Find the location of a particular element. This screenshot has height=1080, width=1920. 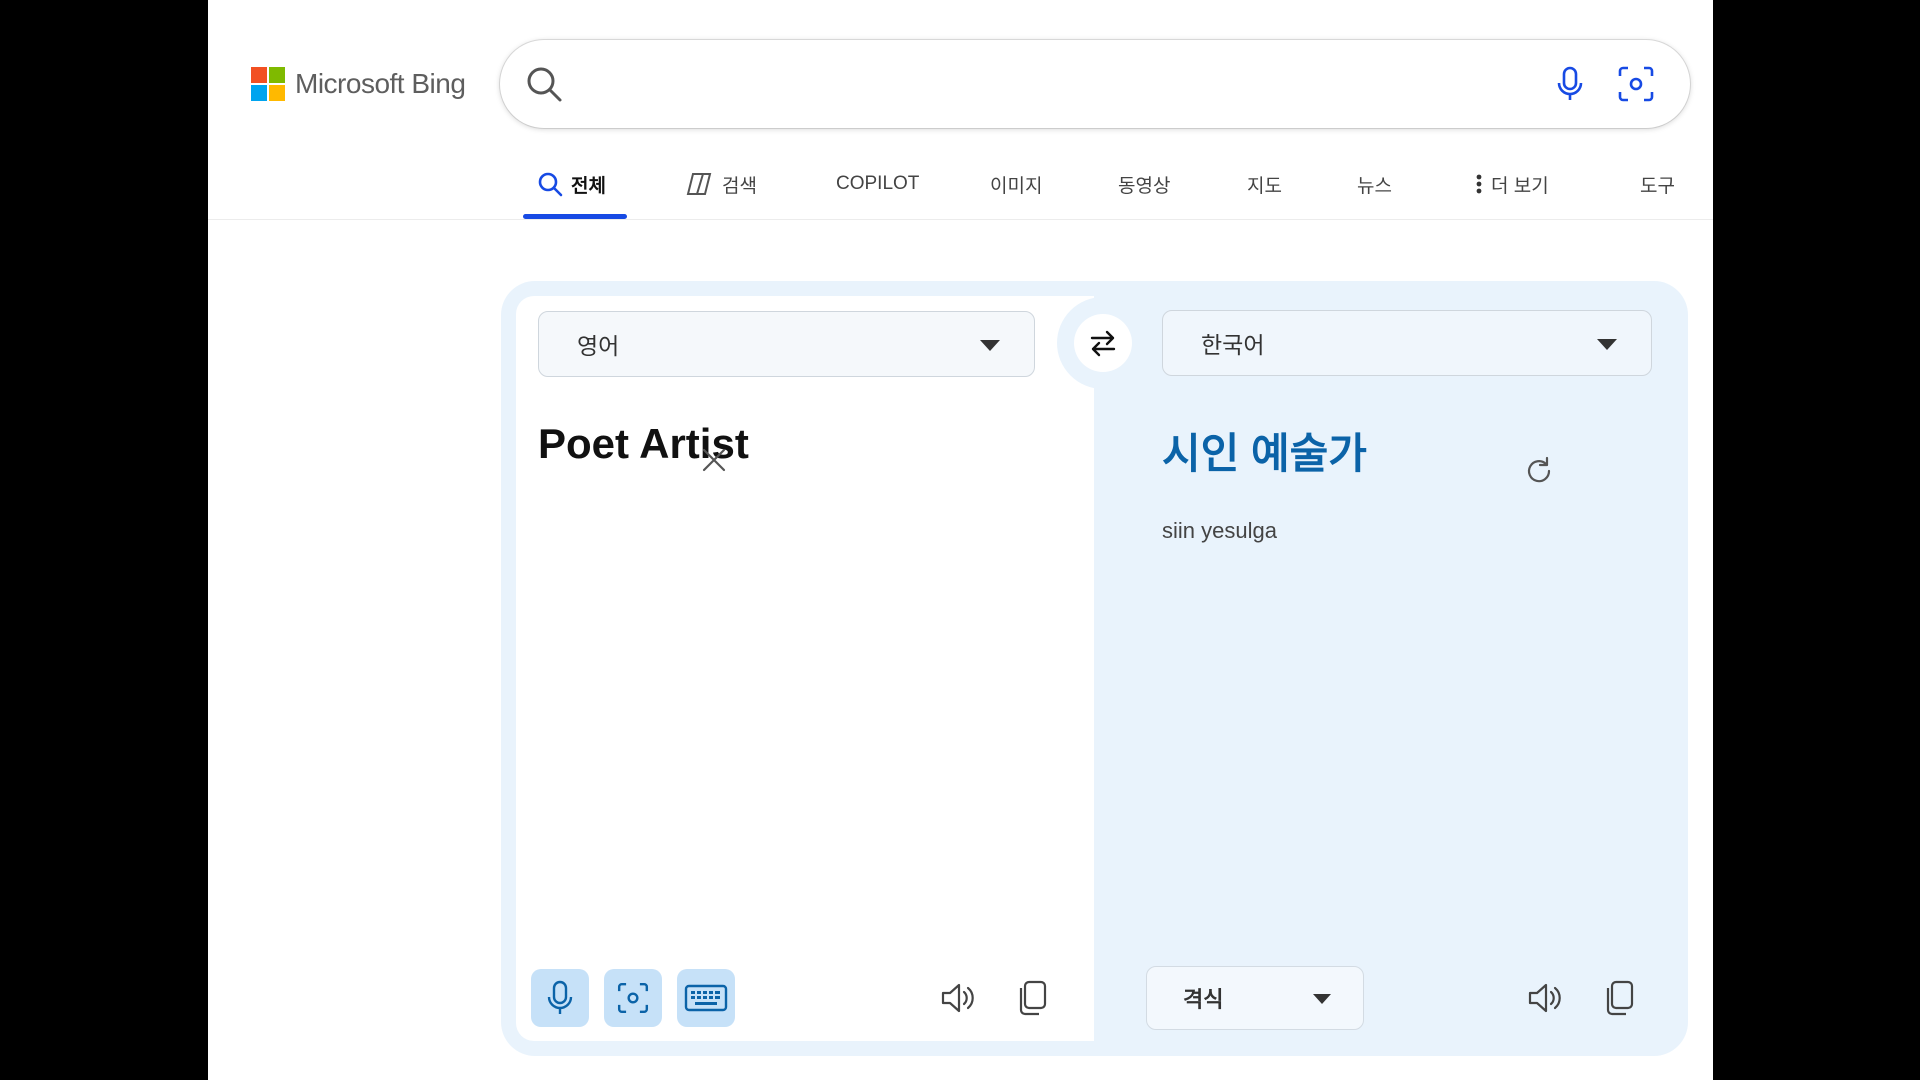

tab-videos: 동영상 is located at coordinates (1144, 184).